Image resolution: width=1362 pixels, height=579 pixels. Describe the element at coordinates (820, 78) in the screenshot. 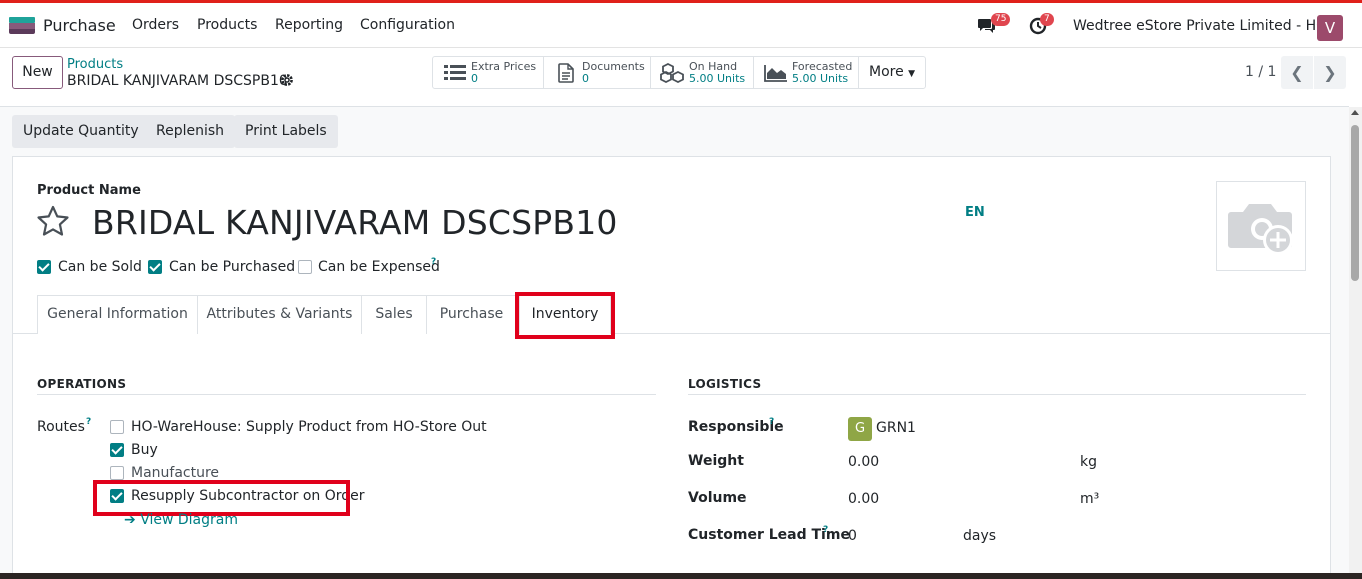

I see `forecasted-value: 5.00 Units` at that location.